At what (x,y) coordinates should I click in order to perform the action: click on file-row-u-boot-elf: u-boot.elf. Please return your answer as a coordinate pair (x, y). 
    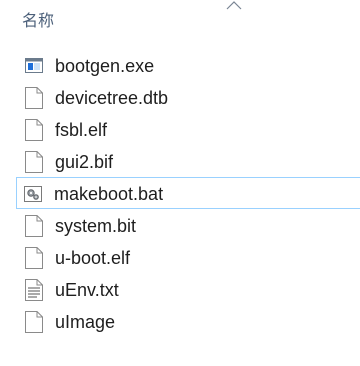
    Looking at the image, I should click on (180, 257).